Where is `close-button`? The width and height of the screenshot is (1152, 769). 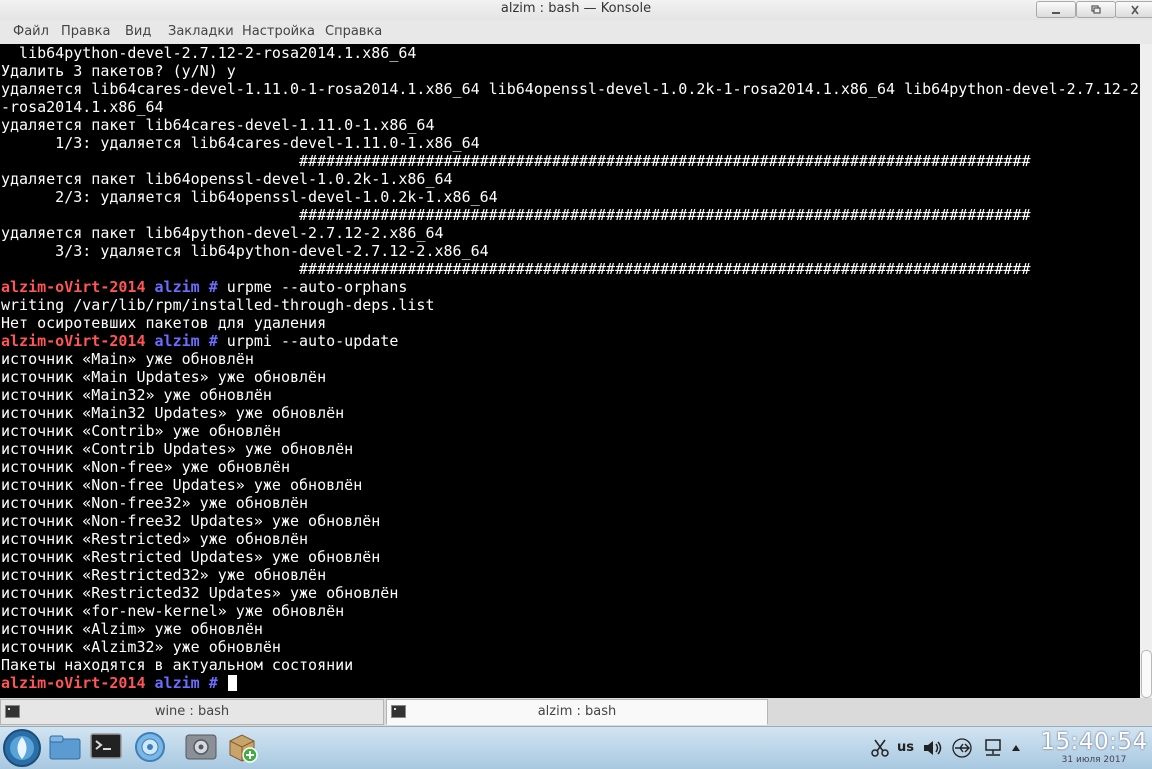
close-button is located at coordinates (1133, 9).